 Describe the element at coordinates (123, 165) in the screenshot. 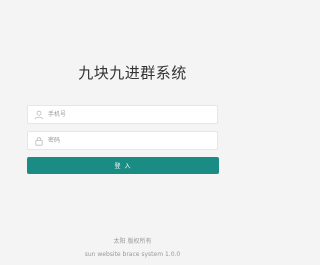

I see `login-button: 登 入` at that location.